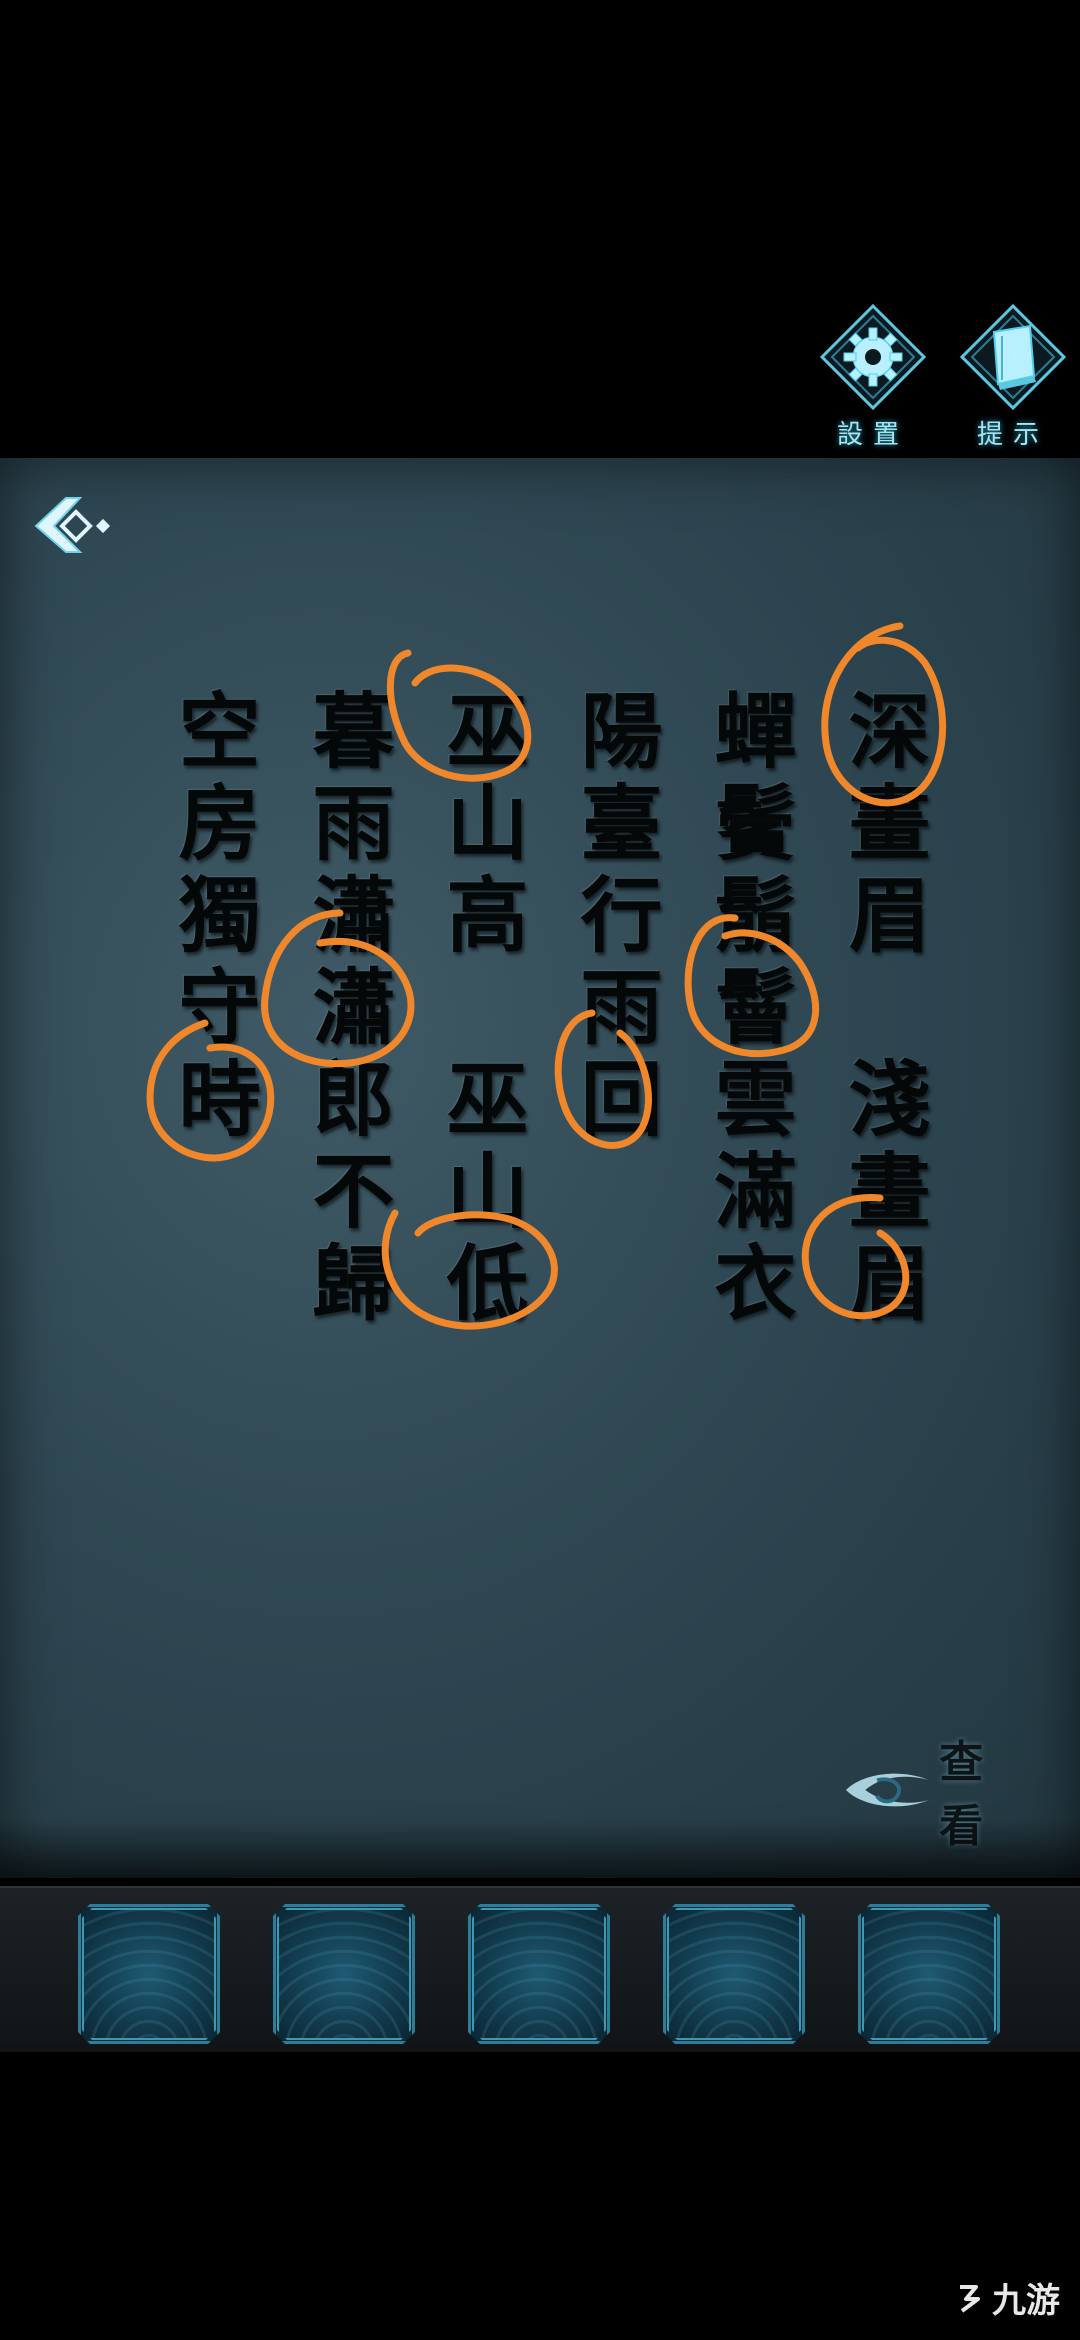  Describe the element at coordinates (887, 1790) in the screenshot. I see `eye-icon` at that location.